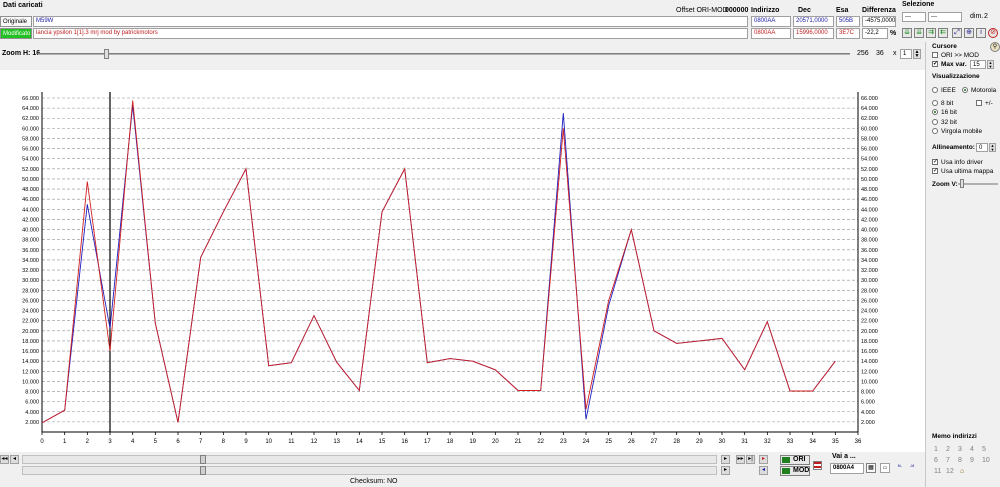 This screenshot has width=1000, height=487. What do you see at coordinates (740, 459) in the screenshot?
I see `scroll-last-icon: ▸▸` at bounding box center [740, 459].